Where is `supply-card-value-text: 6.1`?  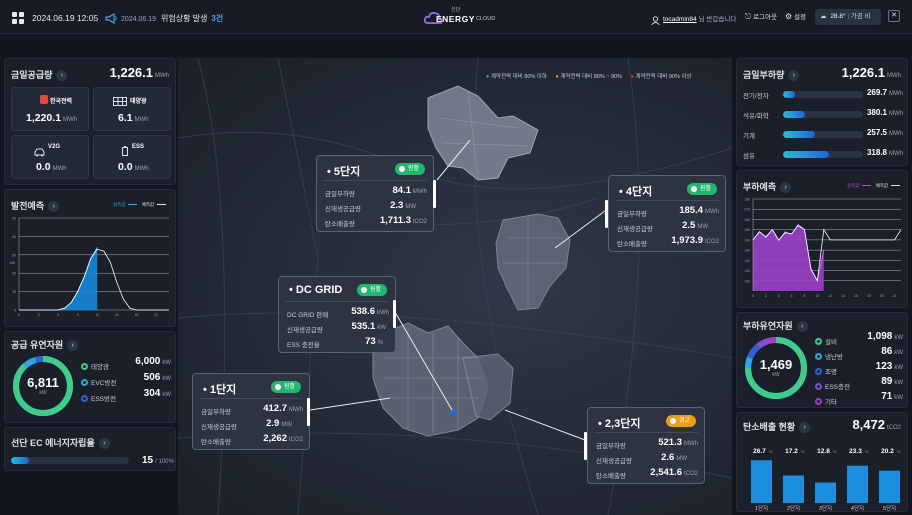
supply-card-value-text: 6.1 is located at coordinates (125, 118).